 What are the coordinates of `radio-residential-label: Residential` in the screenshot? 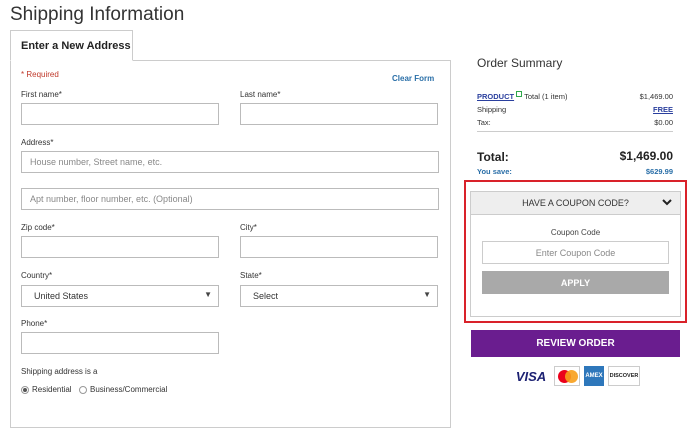 It's located at (52, 389).